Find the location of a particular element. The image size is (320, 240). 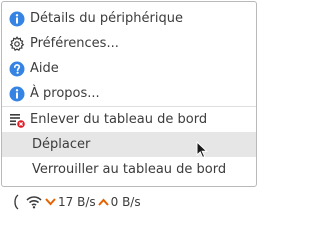

panel-applet: 17 B/s 0 B/s is located at coordinates (129, 201).